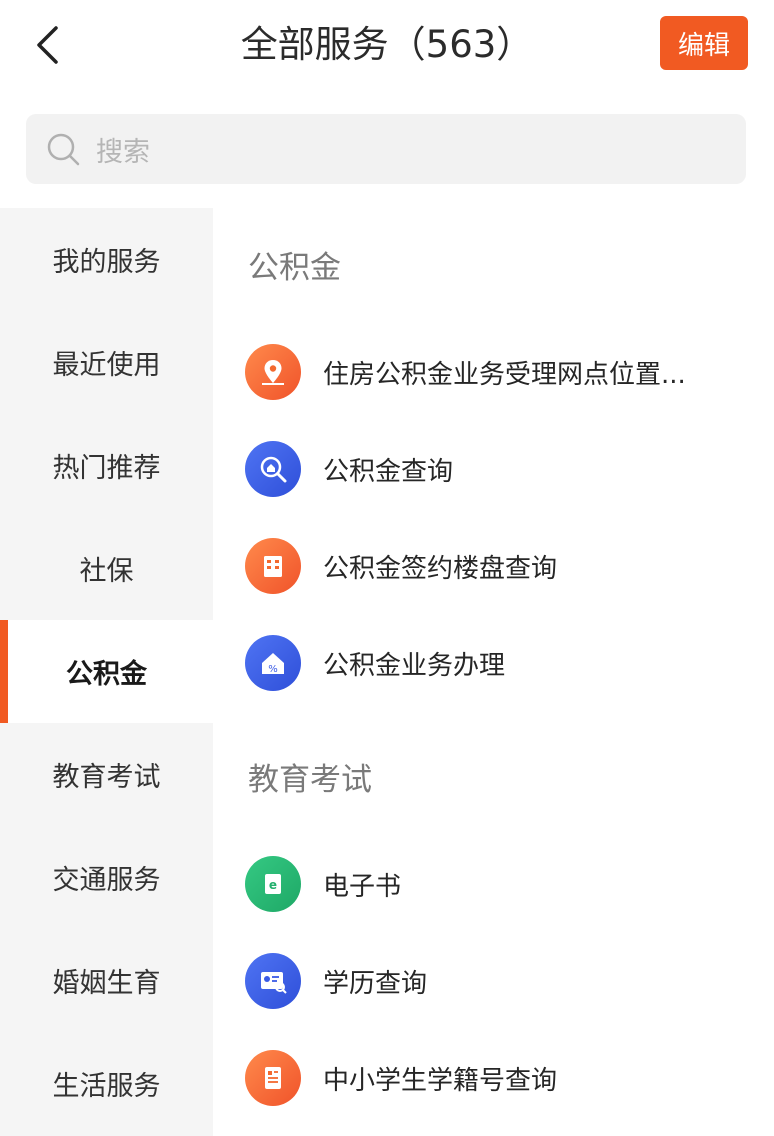 This screenshot has width=774, height=1136. Describe the element at coordinates (375, 983) in the screenshot. I see `service-label: 学历查询` at that location.